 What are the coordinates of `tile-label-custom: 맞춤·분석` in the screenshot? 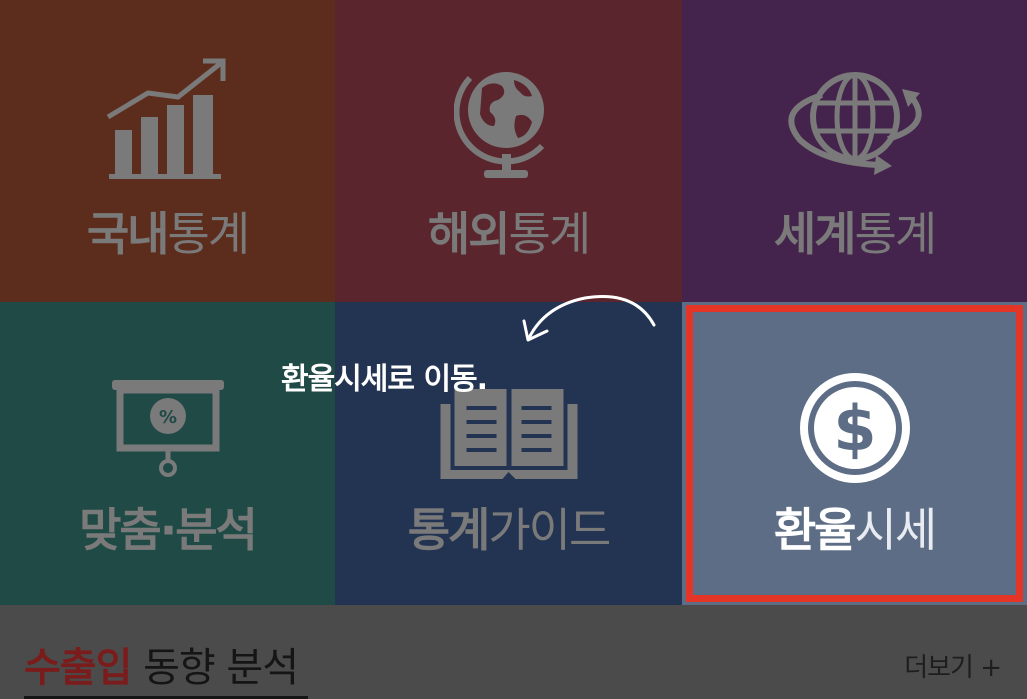 It's located at (168, 530).